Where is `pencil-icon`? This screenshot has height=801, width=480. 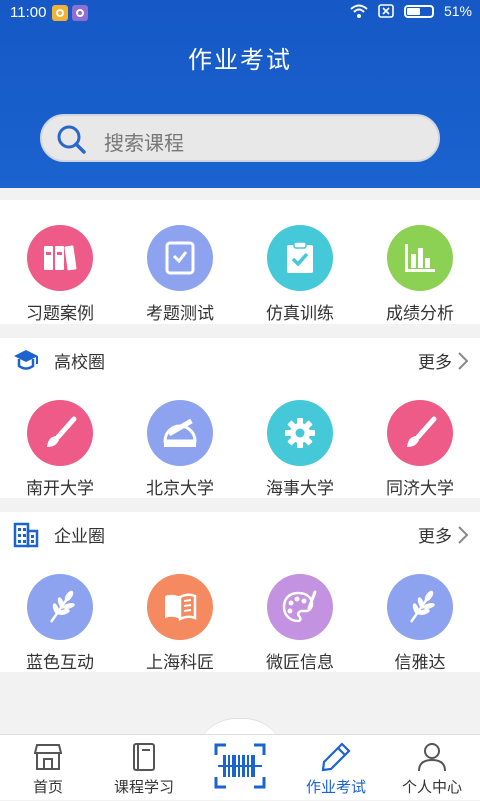
pencil-icon is located at coordinates (336, 757).